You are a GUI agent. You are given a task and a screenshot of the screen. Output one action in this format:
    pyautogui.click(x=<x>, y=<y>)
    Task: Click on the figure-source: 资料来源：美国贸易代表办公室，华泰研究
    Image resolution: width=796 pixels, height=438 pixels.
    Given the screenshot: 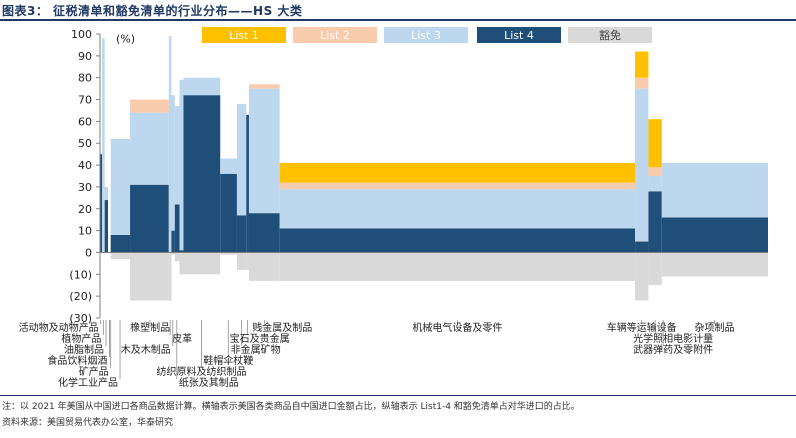 What is the action you would take?
    pyautogui.click(x=88, y=423)
    